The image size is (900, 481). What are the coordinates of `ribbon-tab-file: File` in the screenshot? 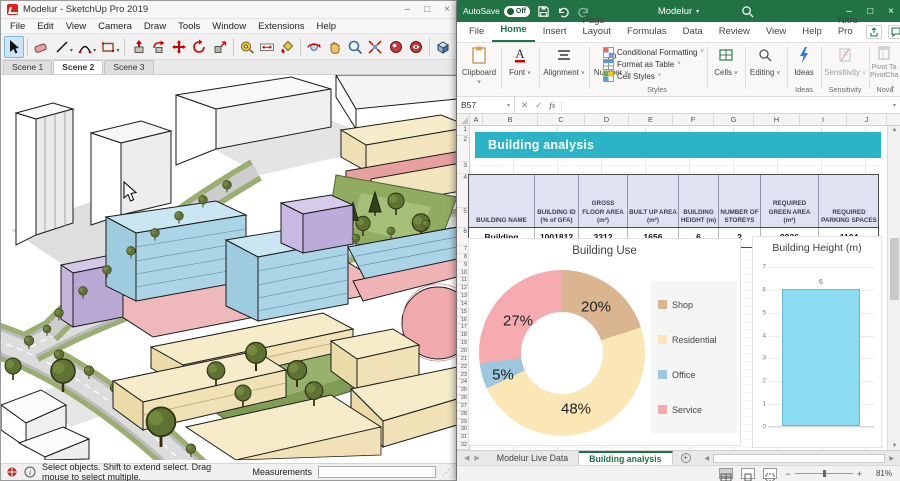 It's located at (476, 32).